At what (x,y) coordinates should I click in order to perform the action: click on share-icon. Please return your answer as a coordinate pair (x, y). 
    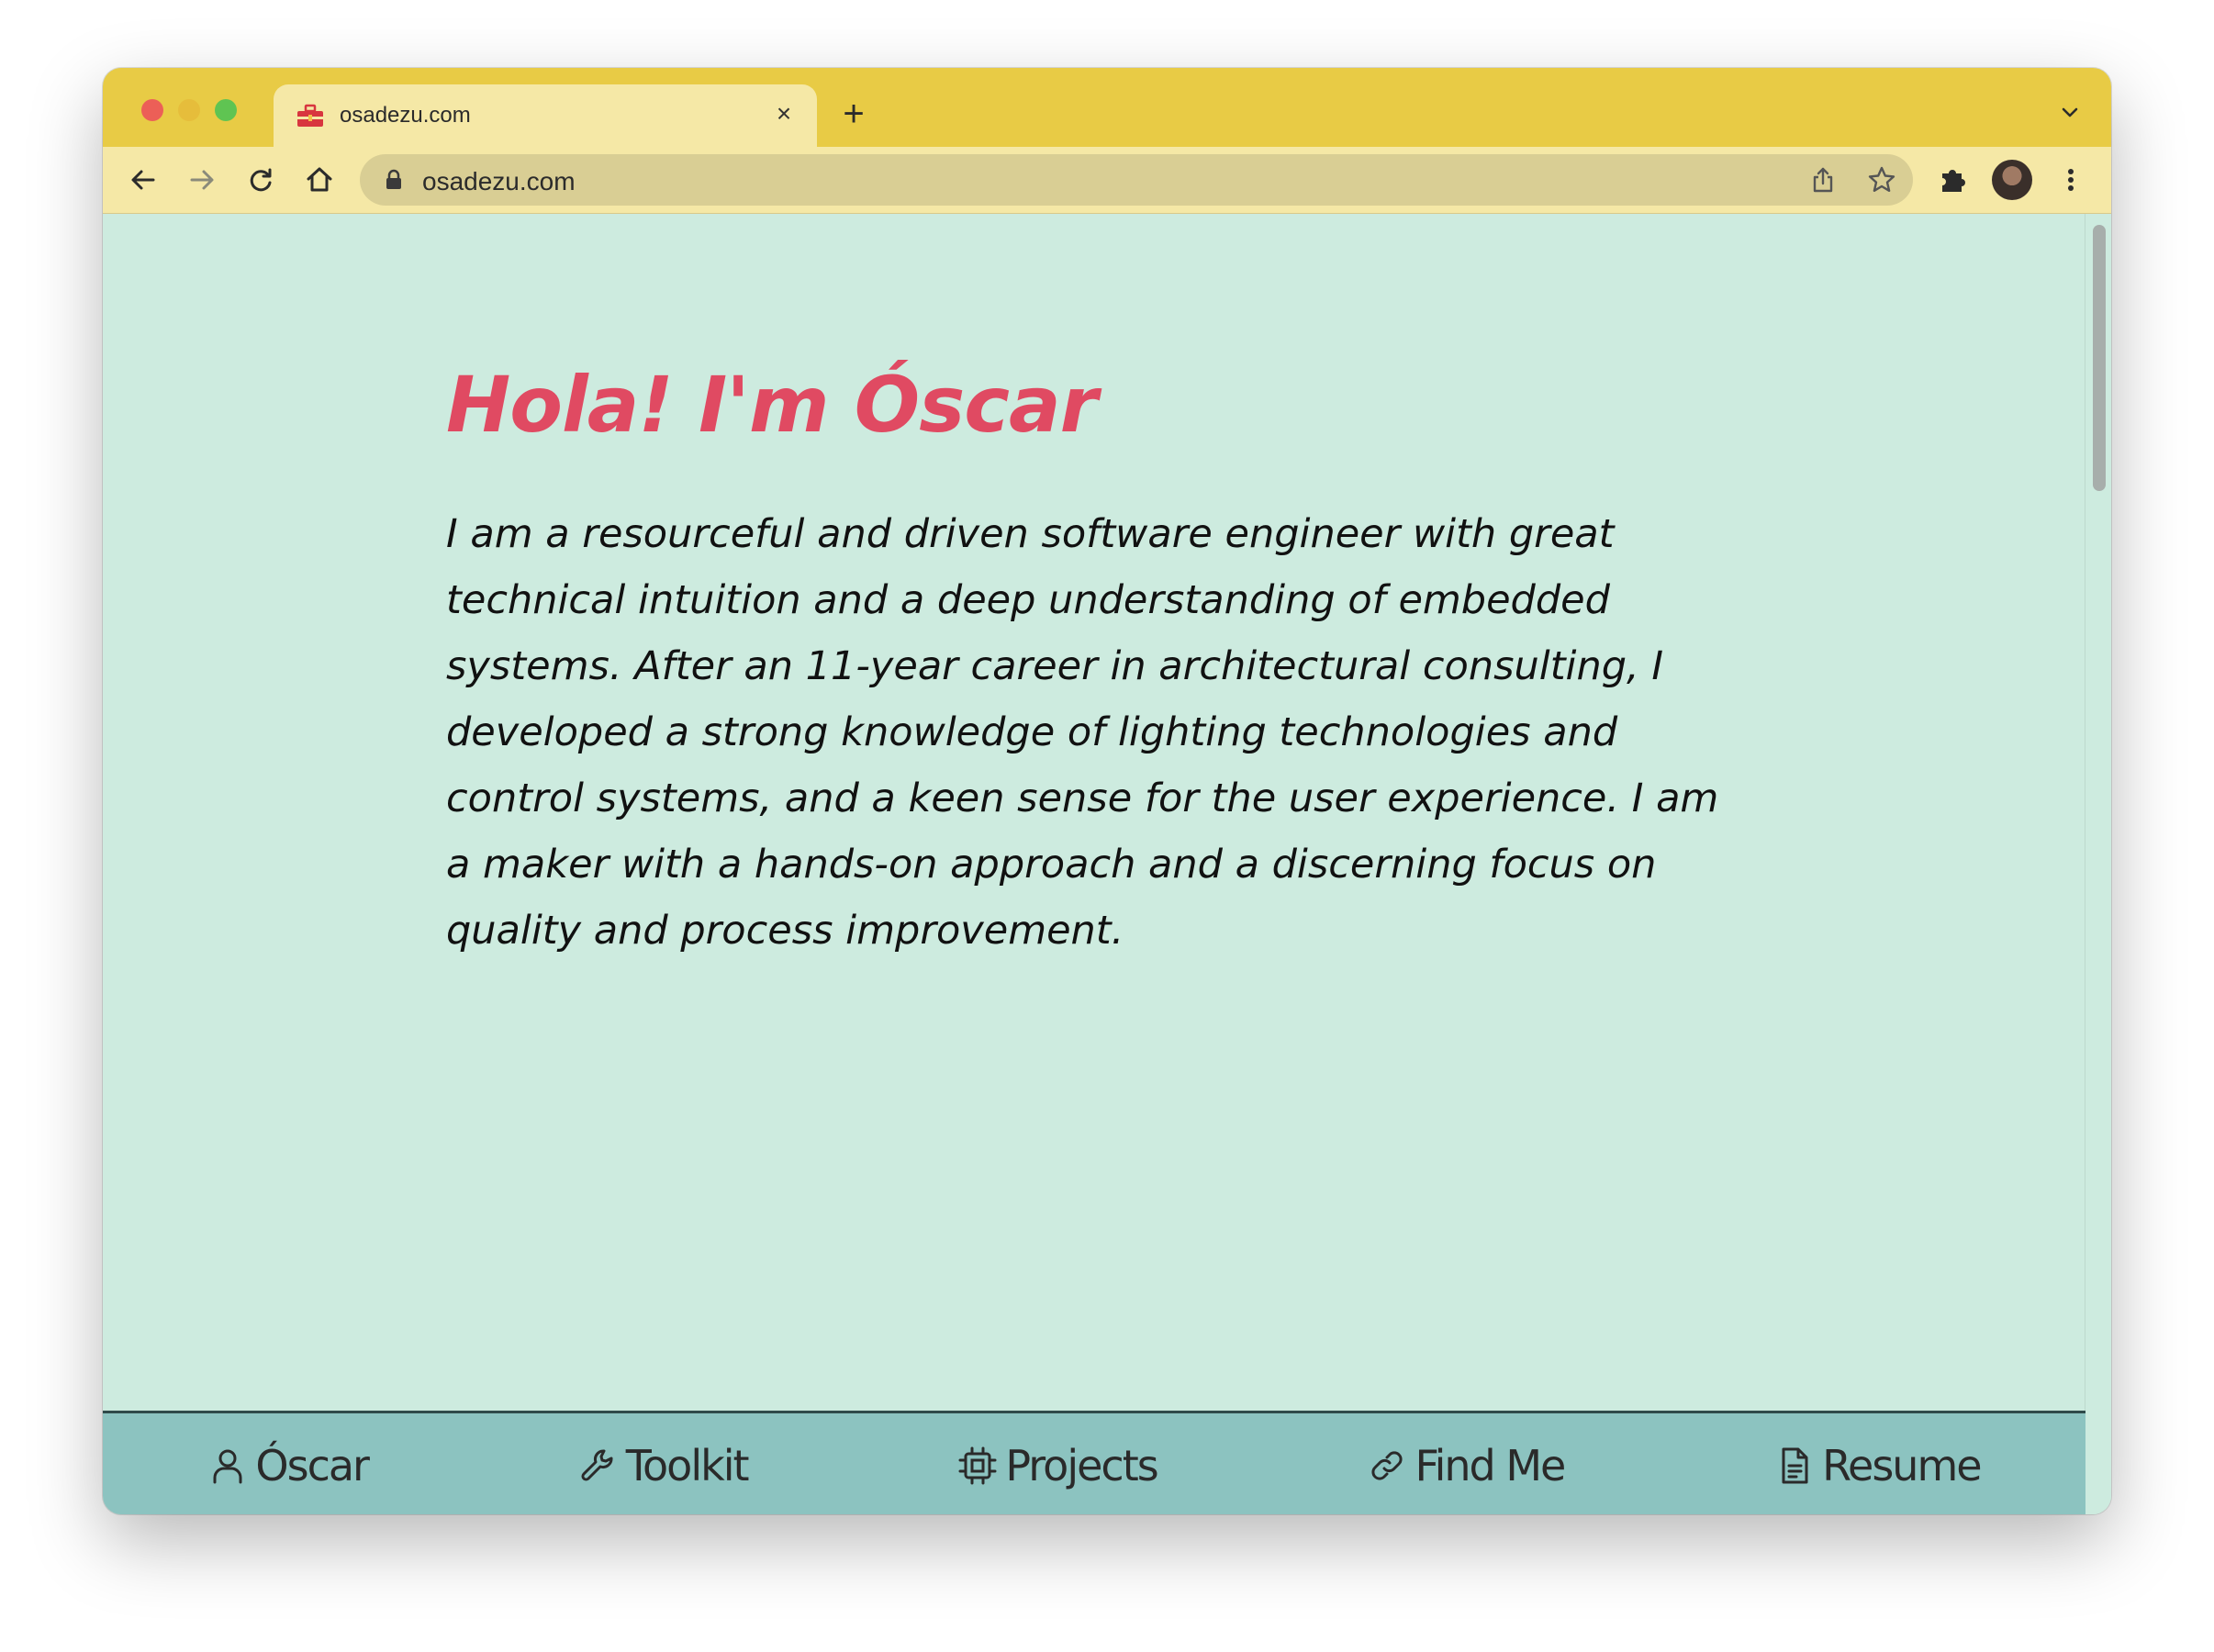
    Looking at the image, I should click on (1823, 180).